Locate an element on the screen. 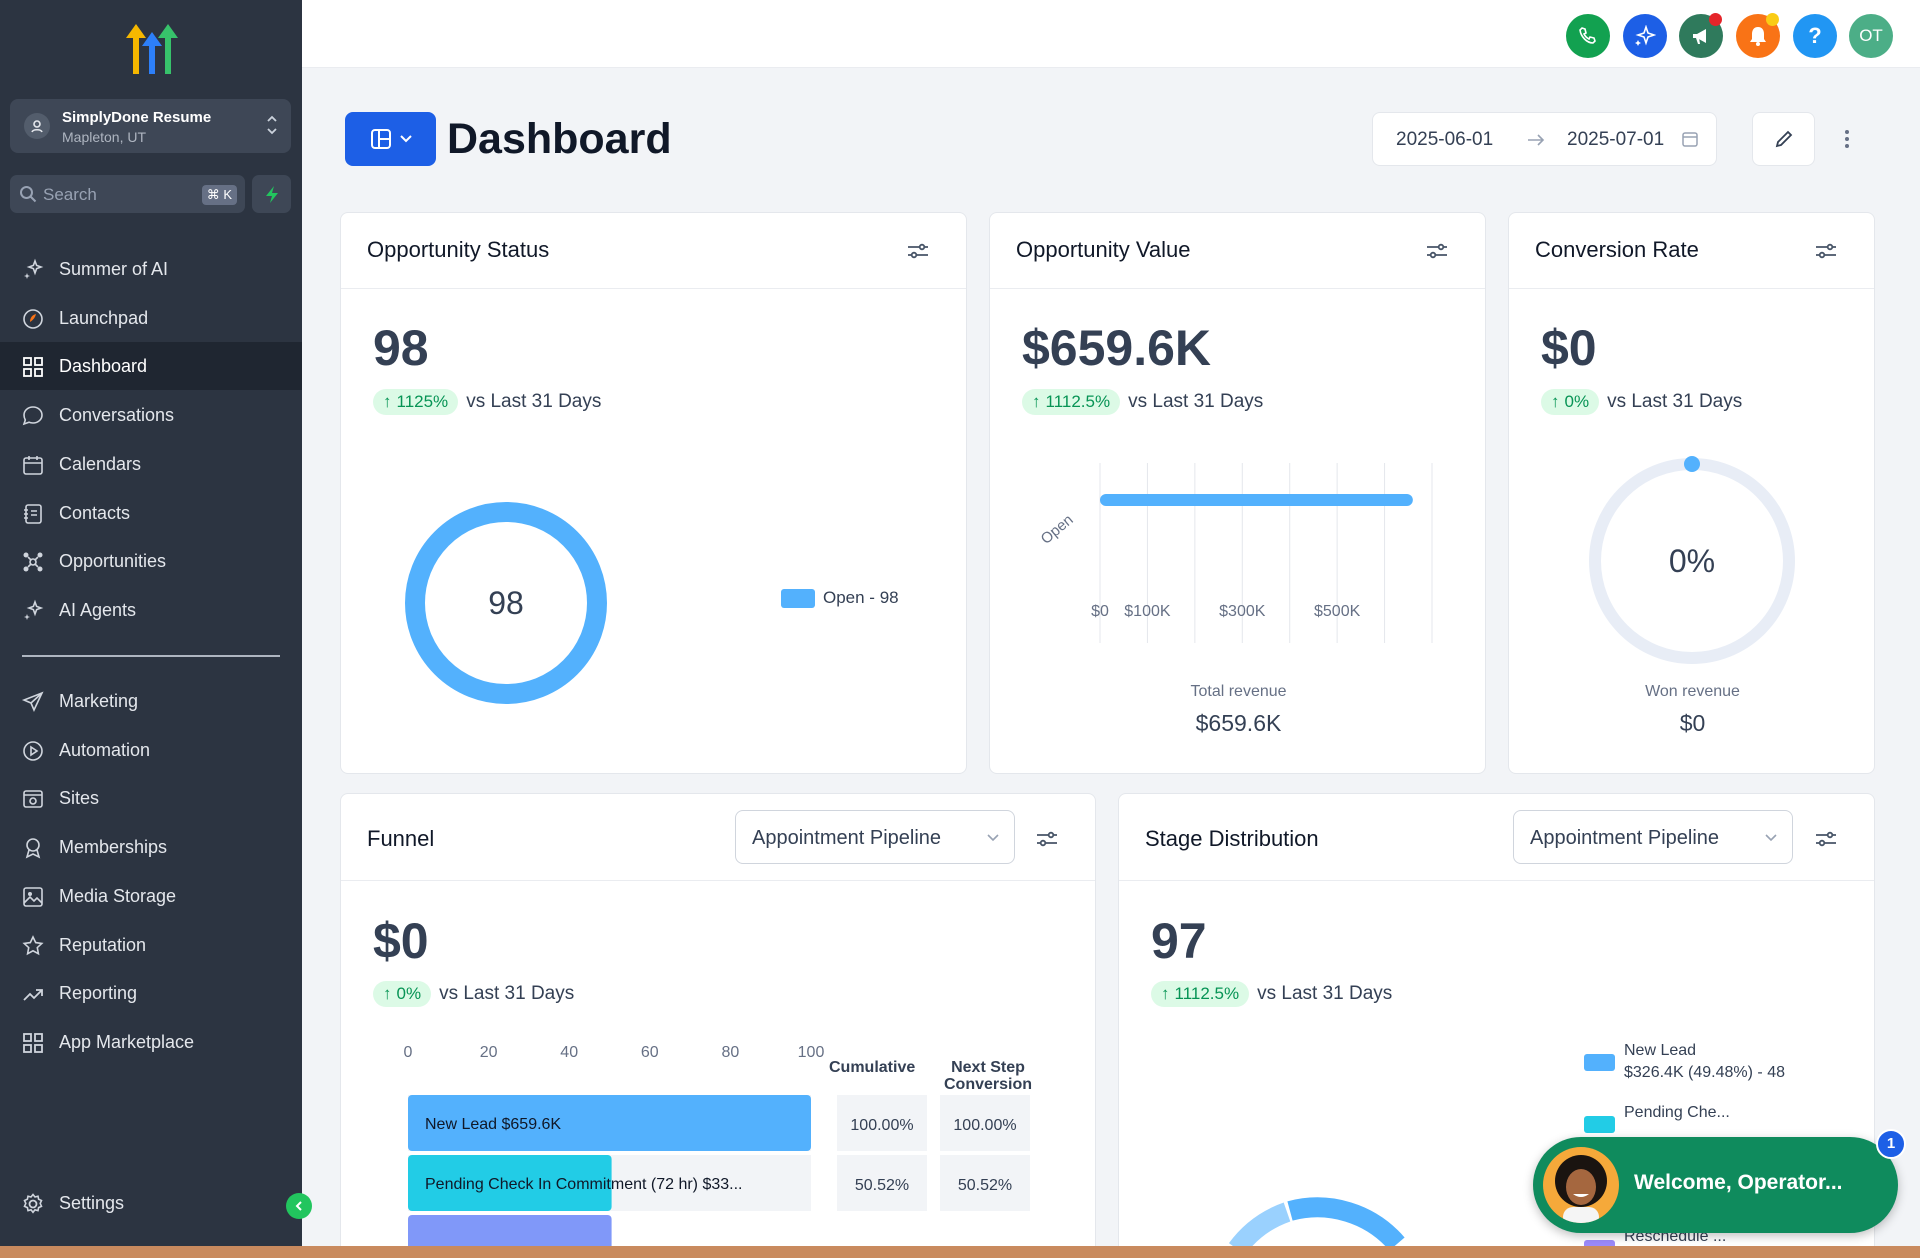 Image resolution: width=1920 pixels, height=1258 pixels. won-revenue-label: Won revenue is located at coordinates (1692, 691).